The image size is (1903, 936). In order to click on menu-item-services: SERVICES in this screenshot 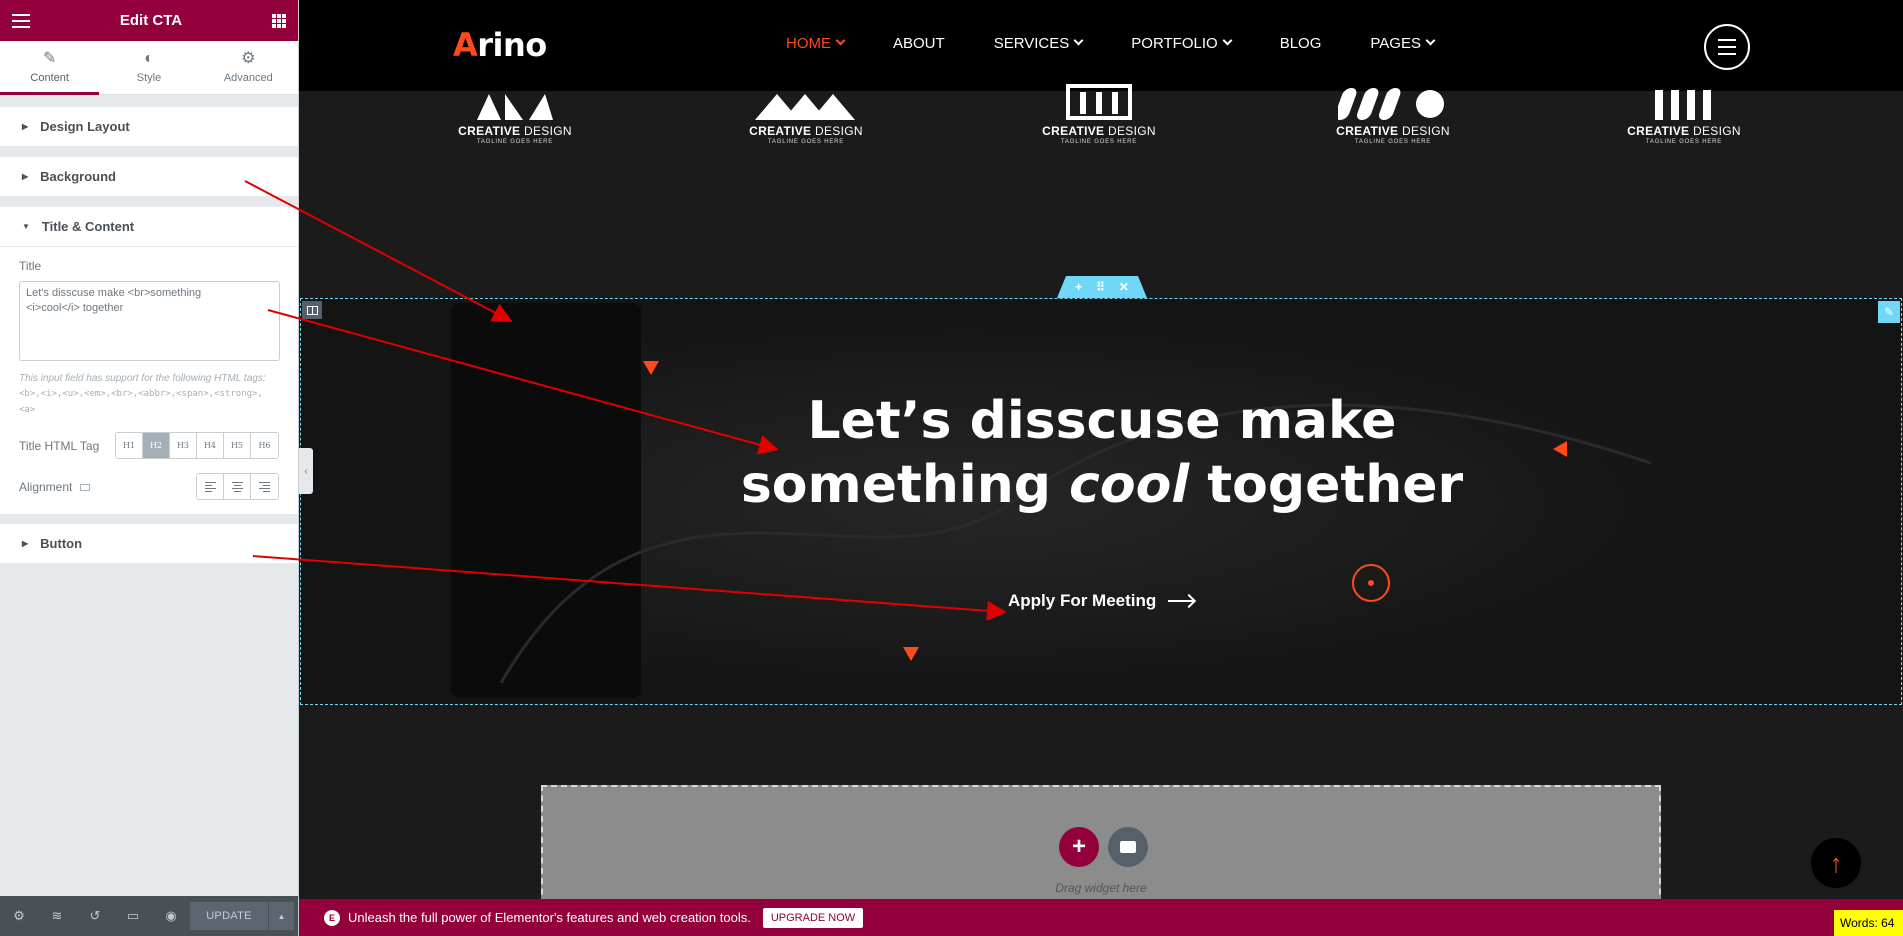, I will do `click(1039, 43)`.